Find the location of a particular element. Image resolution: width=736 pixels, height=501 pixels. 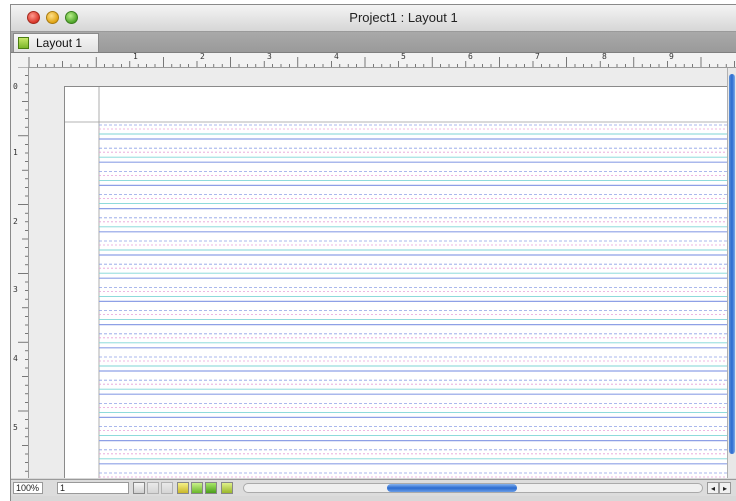

arrow-left-icon is located at coordinates (153, 488).